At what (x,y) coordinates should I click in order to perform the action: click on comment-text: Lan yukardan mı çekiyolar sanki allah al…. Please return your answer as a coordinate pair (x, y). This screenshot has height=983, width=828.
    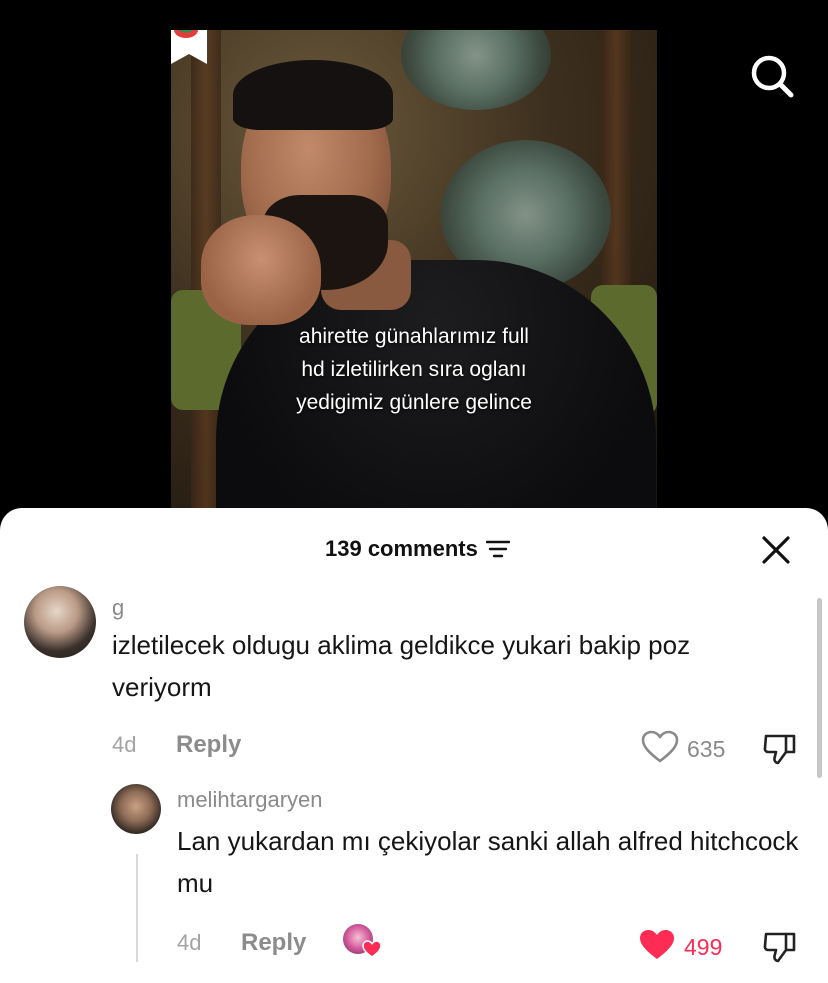
    Looking at the image, I should click on (488, 862).